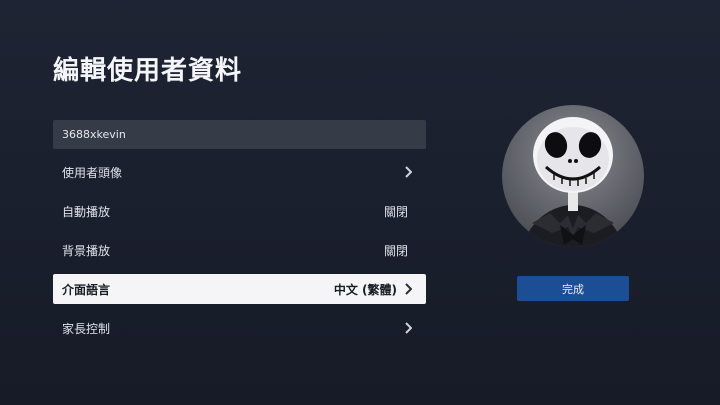  What do you see at coordinates (573, 288) in the screenshot?
I see `done-button: 完成` at bounding box center [573, 288].